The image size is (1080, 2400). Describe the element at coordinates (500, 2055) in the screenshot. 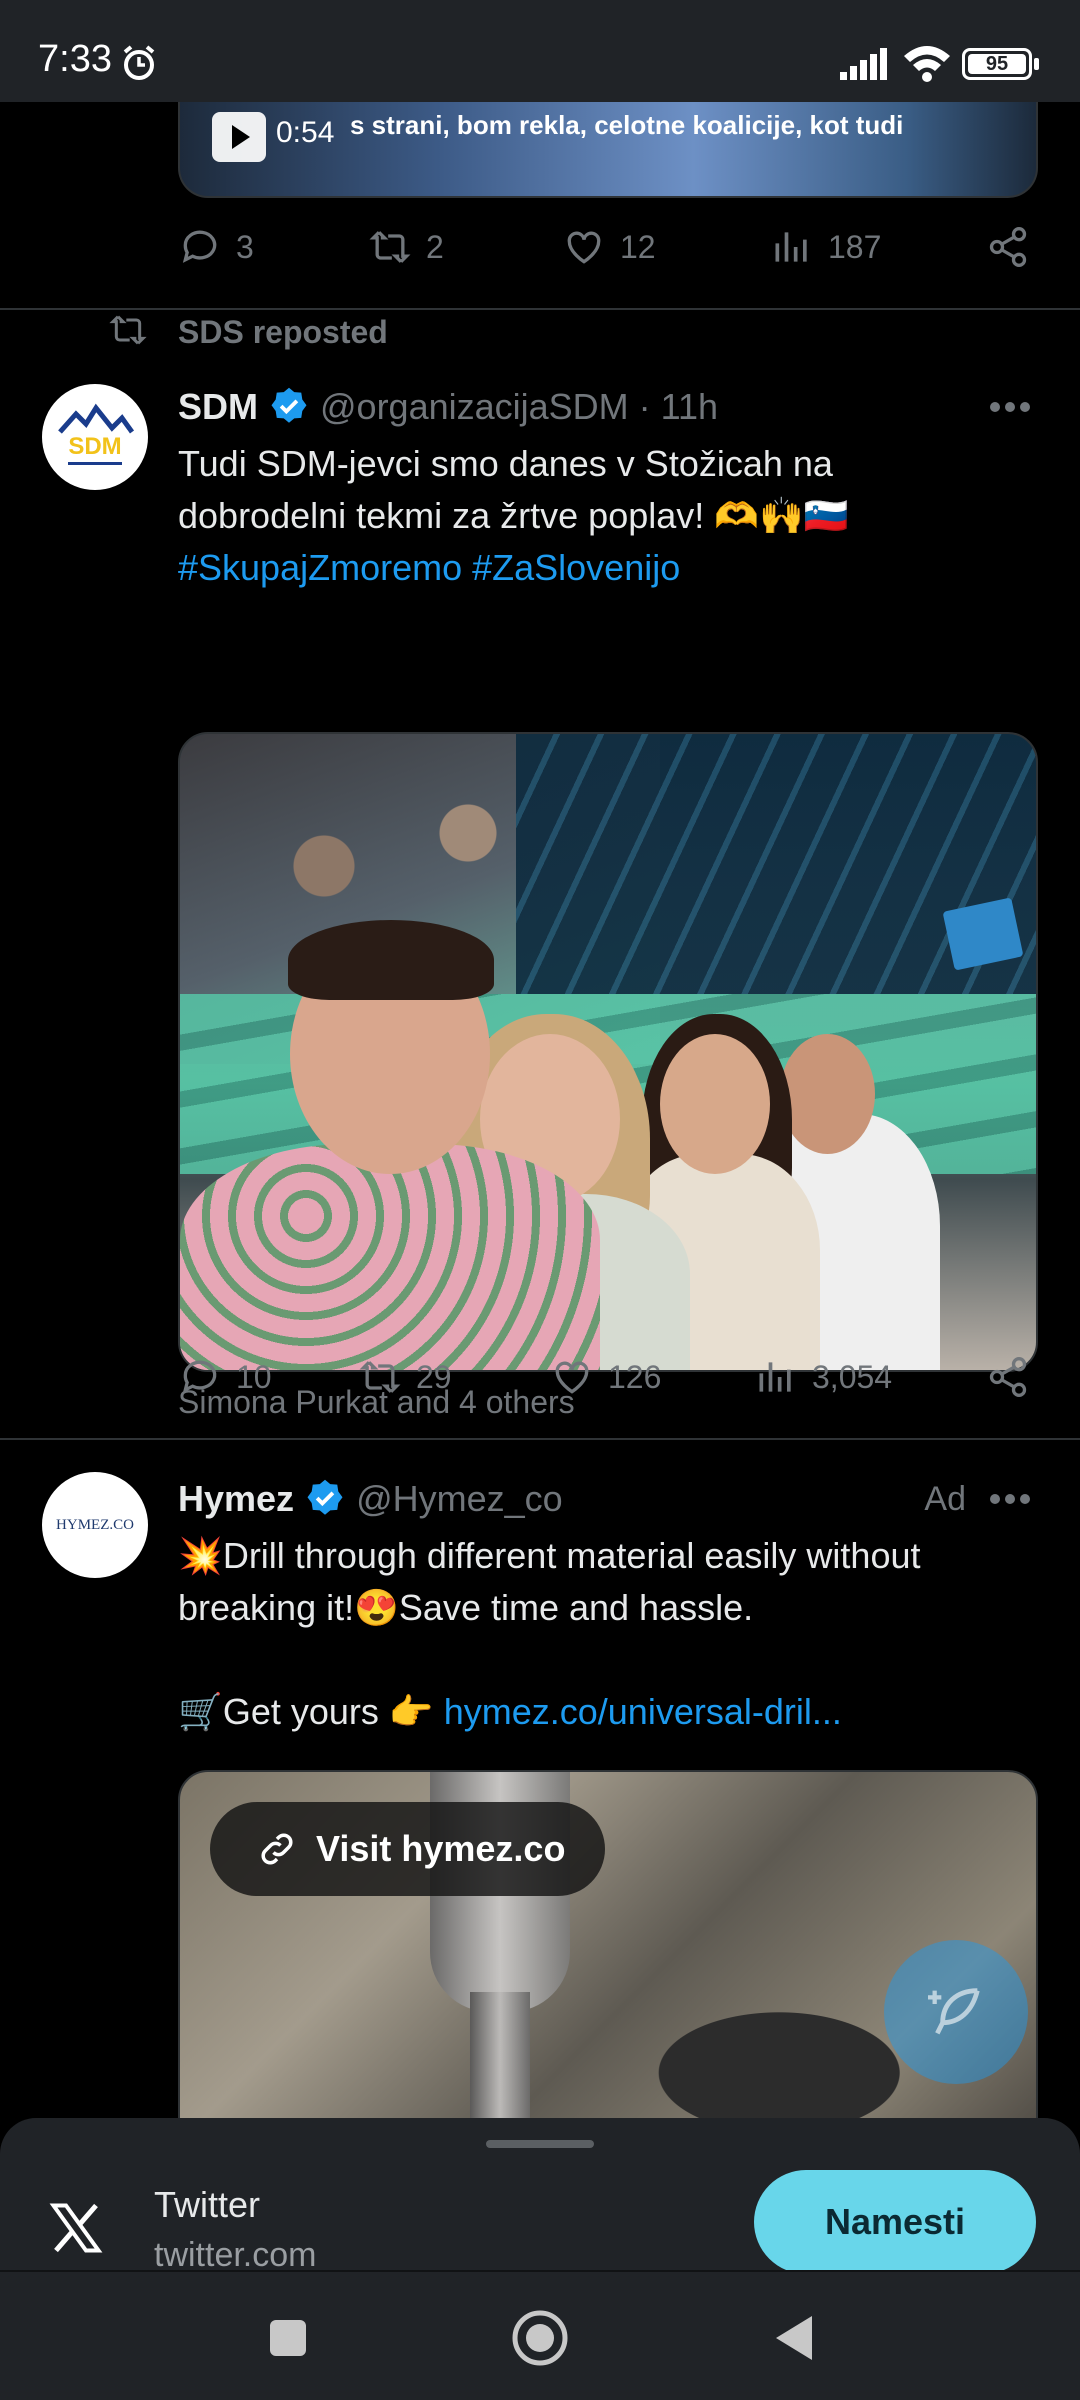

I see `ad-video-drill-bit` at that location.